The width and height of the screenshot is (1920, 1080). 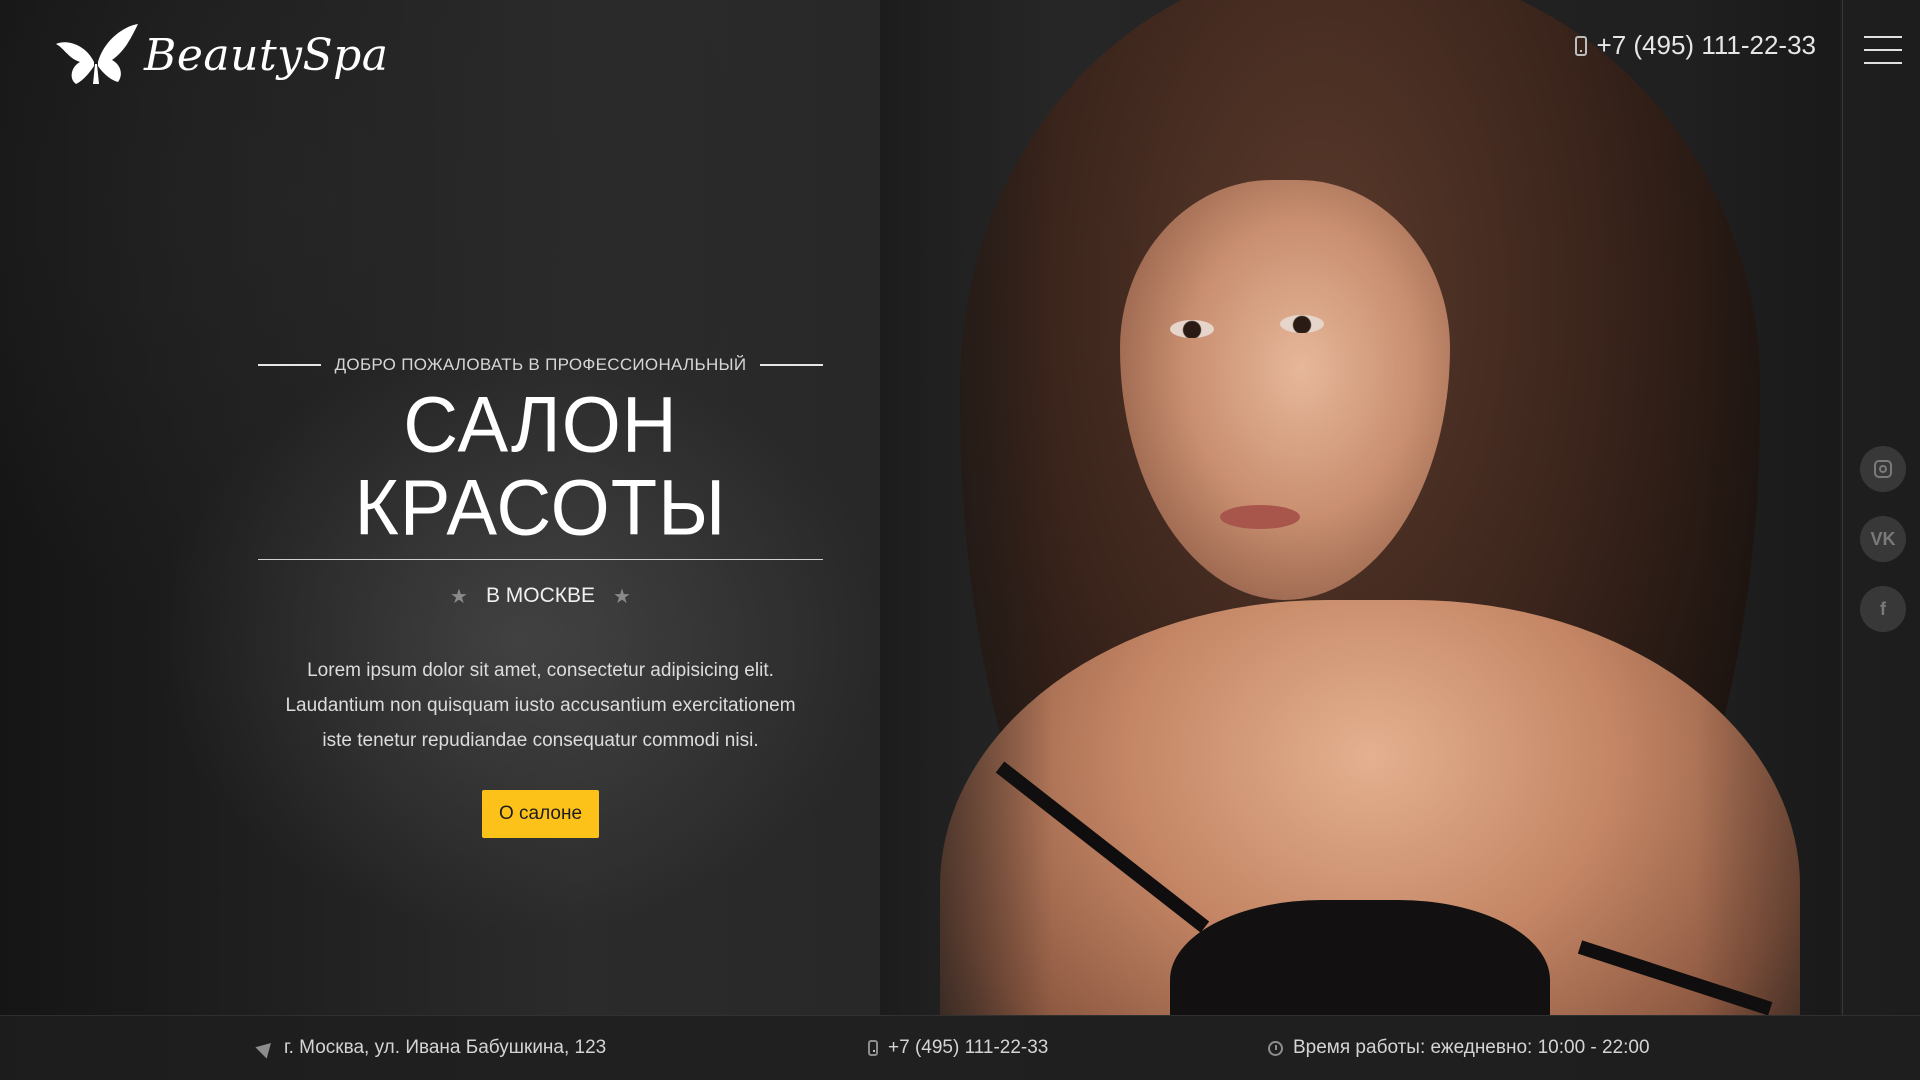 I want to click on instagram-button, so click(x=1883, y=469).